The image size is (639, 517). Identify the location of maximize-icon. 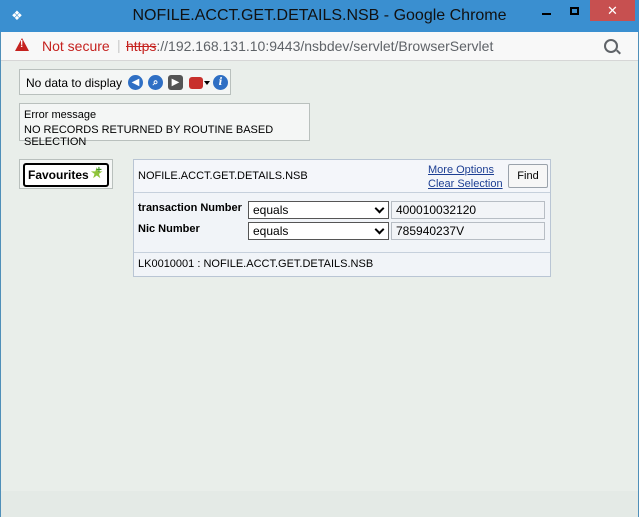
(574, 10).